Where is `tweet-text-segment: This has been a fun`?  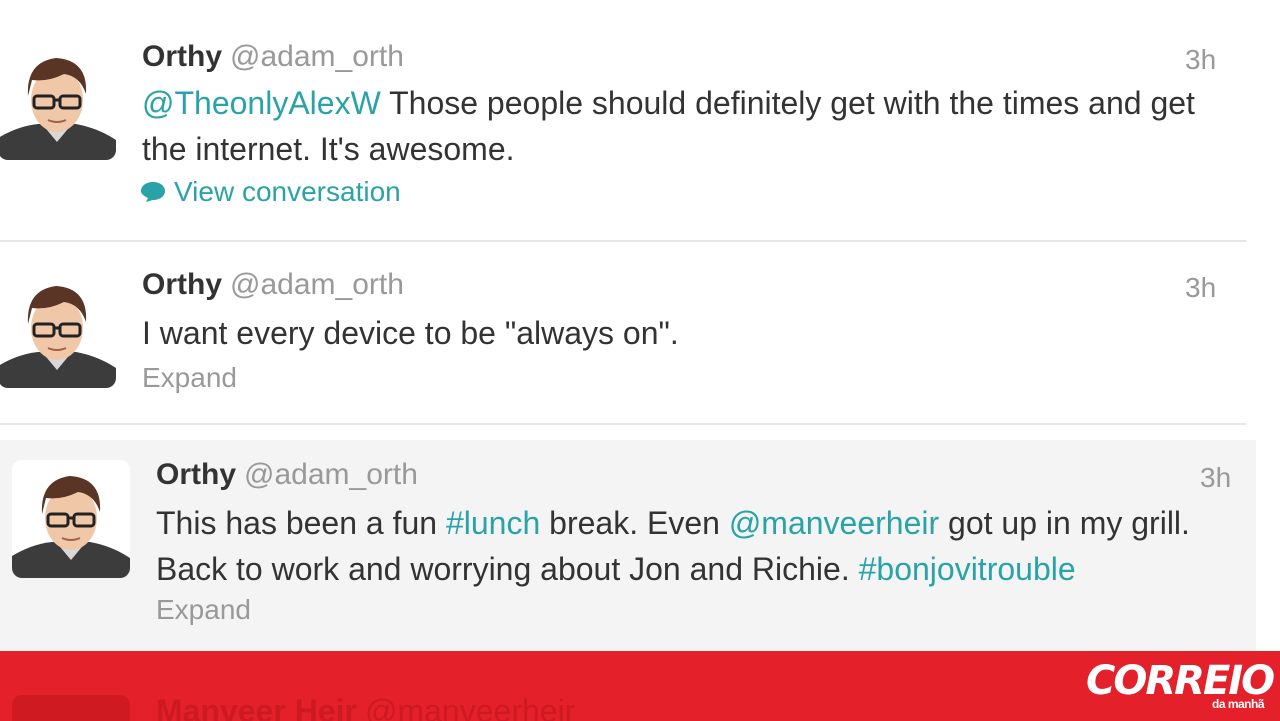 tweet-text-segment: This has been a fun is located at coordinates (301, 523).